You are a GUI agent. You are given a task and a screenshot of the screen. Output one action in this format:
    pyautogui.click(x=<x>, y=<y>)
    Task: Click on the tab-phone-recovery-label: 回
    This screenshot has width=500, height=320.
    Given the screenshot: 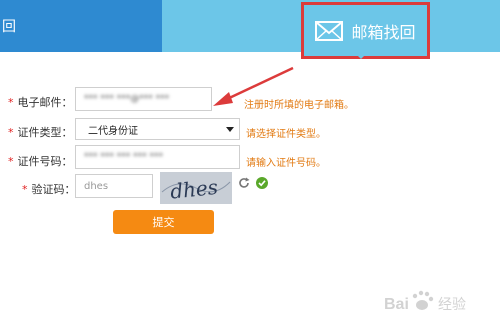 What is the action you would take?
    pyautogui.click(x=9, y=27)
    